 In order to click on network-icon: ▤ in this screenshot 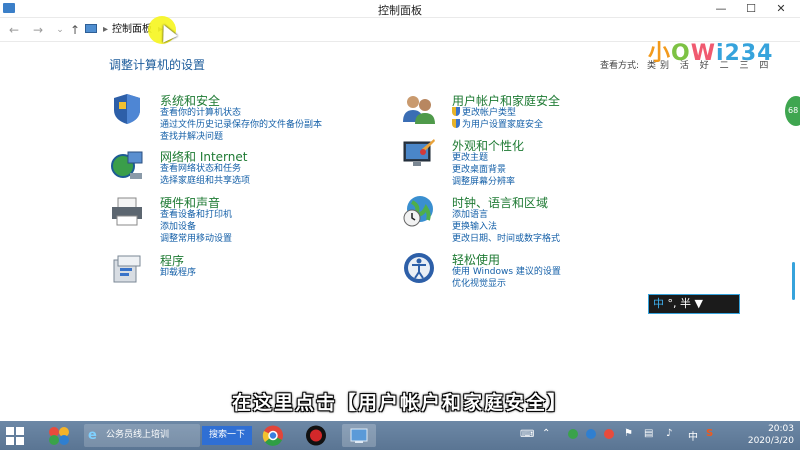, I will do `click(648, 433)`.